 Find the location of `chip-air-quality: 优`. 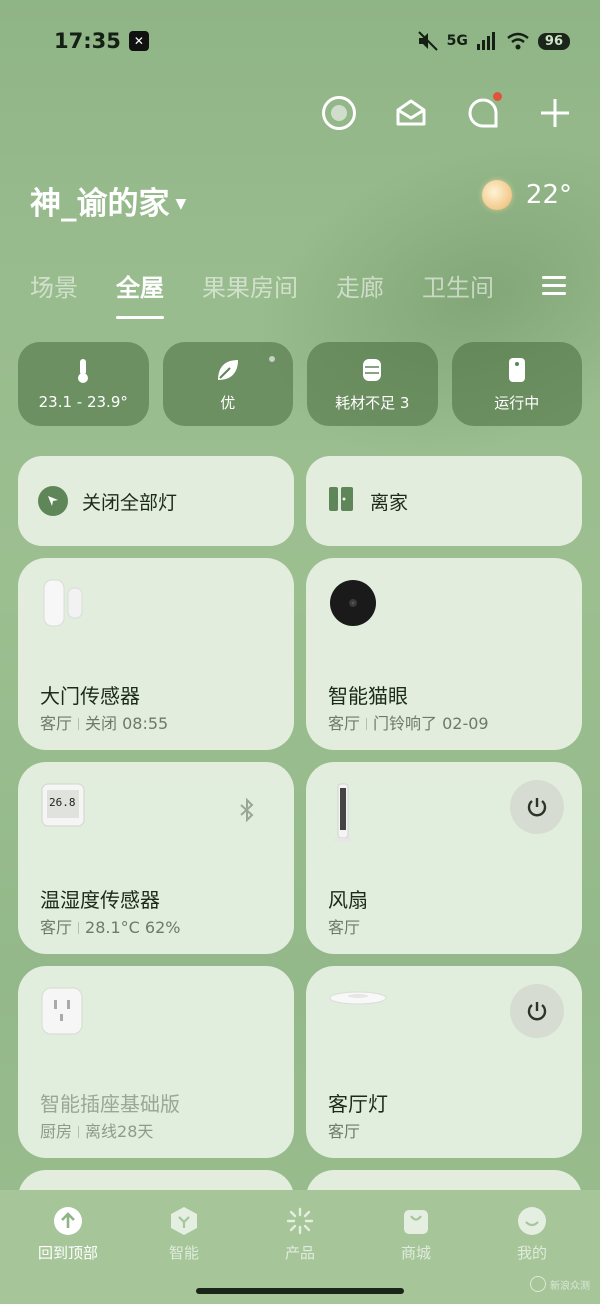

chip-air-quality: 优 is located at coordinates (227, 384).